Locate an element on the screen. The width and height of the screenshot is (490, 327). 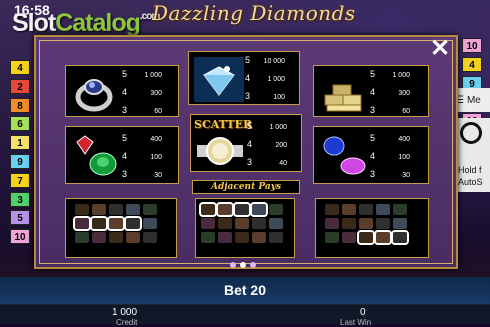
payline-left-7: 3 is located at coordinates (20, 199).